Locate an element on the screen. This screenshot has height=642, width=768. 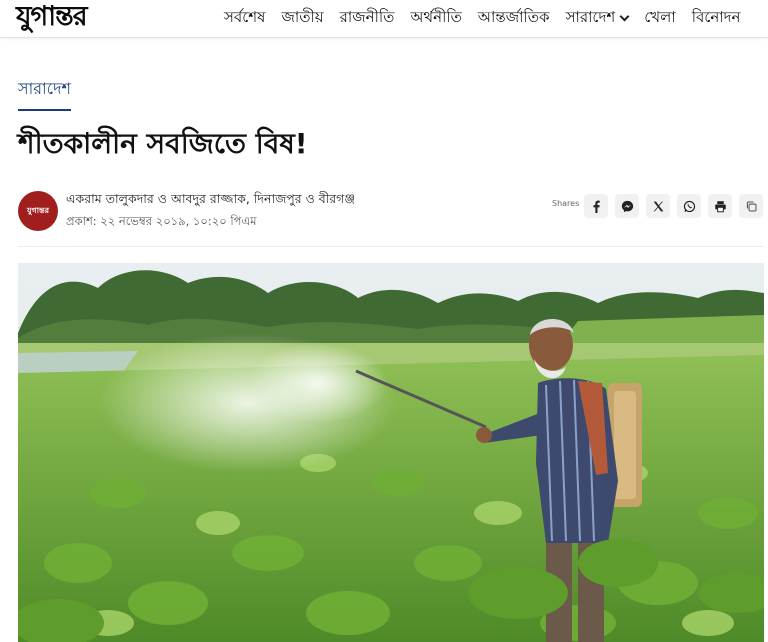
site-logo: যুগান্তর is located at coordinates (89, 17).